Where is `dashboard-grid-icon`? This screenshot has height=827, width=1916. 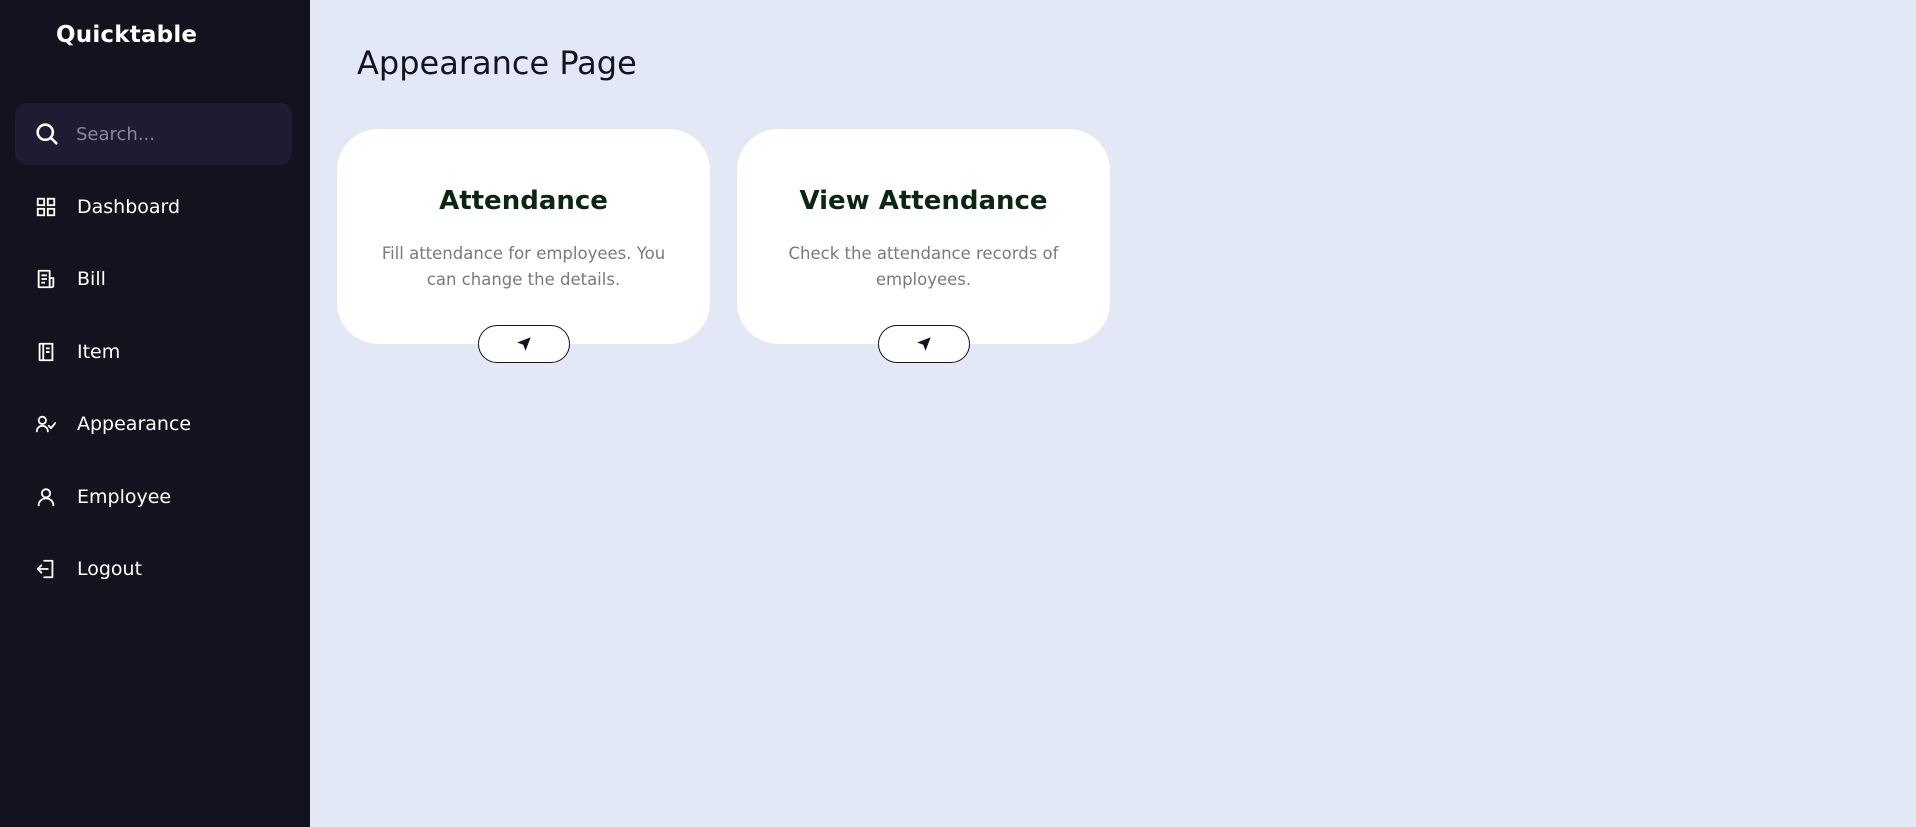 dashboard-grid-icon is located at coordinates (46, 207).